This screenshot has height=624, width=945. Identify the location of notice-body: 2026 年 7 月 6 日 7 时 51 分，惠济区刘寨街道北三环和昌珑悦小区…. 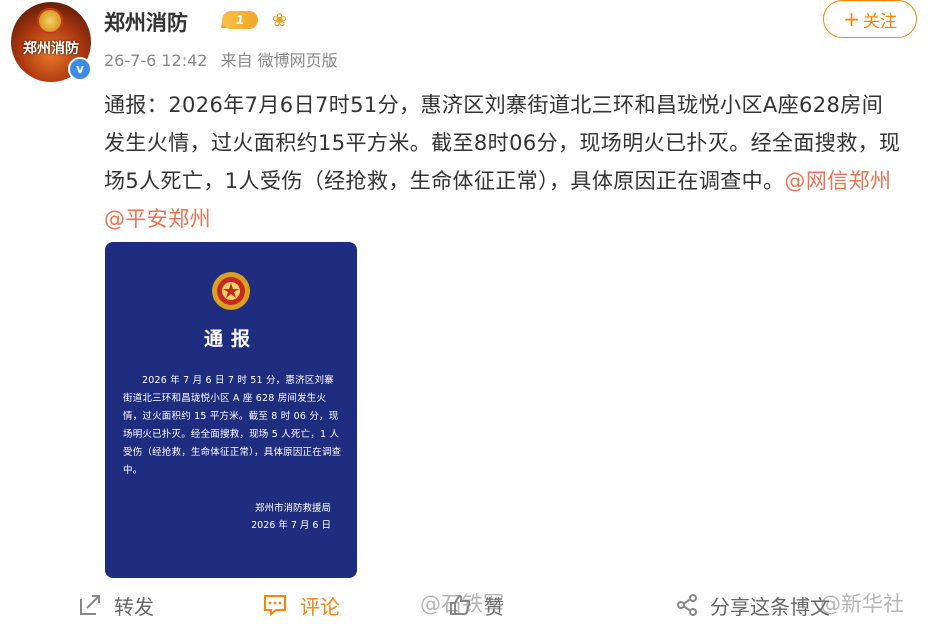
(232, 425).